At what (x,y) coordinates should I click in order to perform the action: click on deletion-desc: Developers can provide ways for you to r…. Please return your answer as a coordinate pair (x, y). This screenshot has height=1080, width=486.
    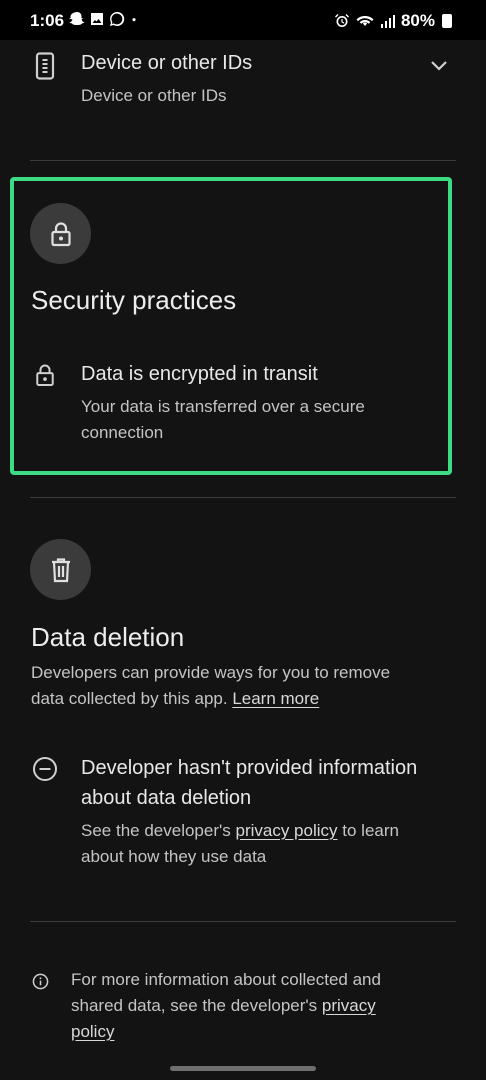
    Looking at the image, I should click on (251, 686).